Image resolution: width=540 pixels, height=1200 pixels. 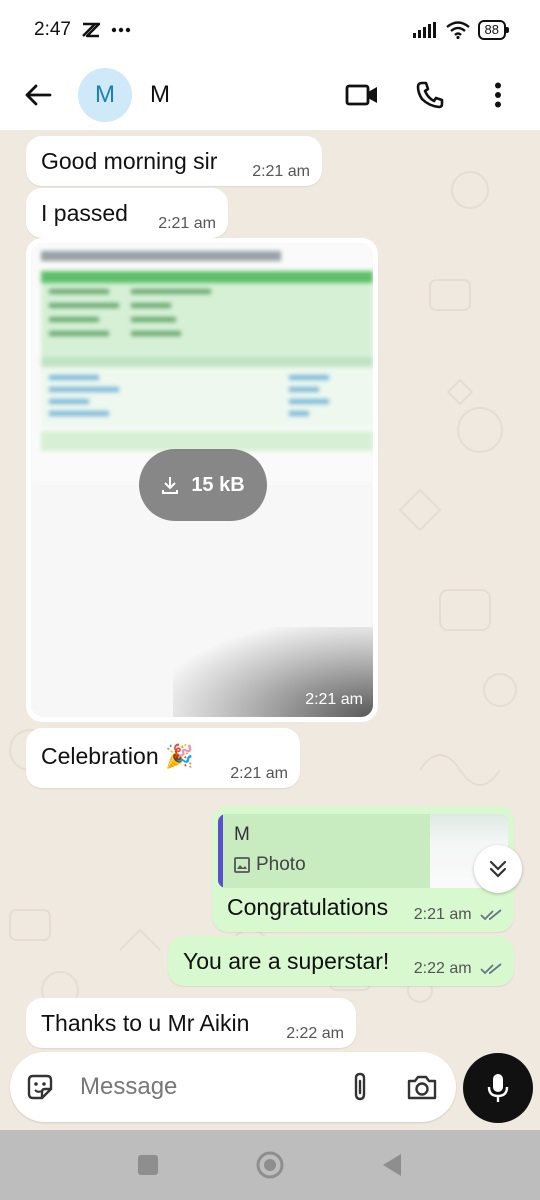 I want to click on header-actions, so click(x=430, y=95).